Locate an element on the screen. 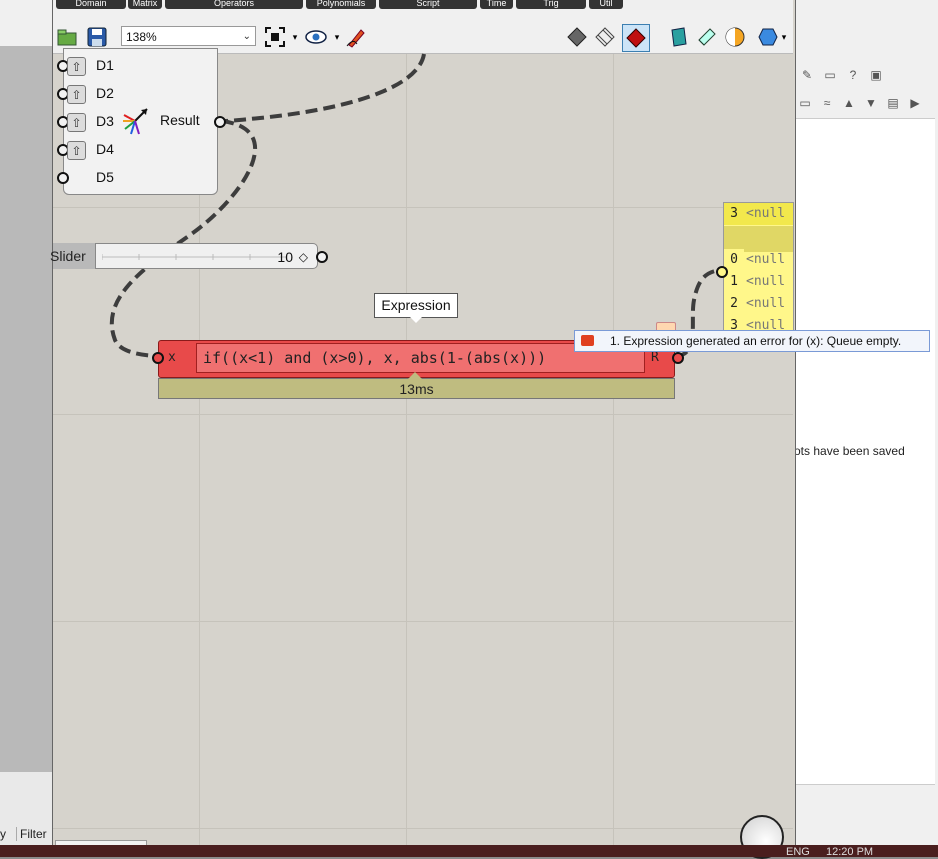  panel-list: 0 <null 1 <null 2 <null 3 <null is located at coordinates (758, 291).